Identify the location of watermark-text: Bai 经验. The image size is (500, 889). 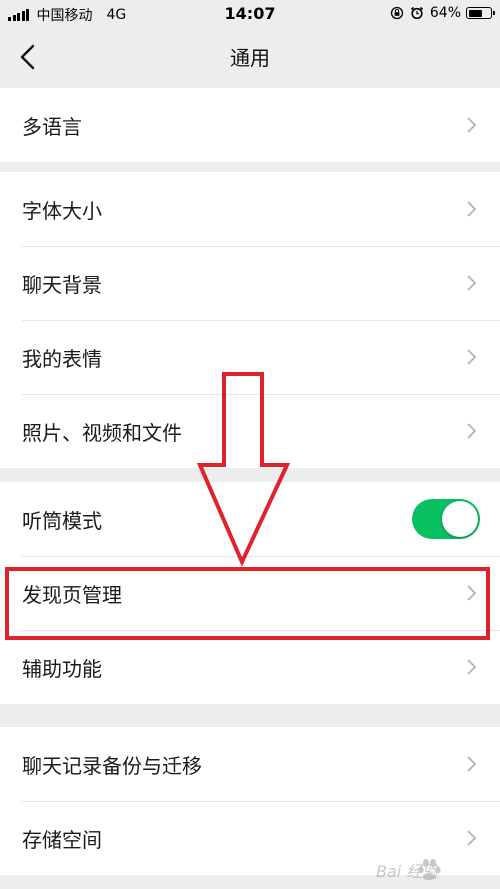
(408, 871).